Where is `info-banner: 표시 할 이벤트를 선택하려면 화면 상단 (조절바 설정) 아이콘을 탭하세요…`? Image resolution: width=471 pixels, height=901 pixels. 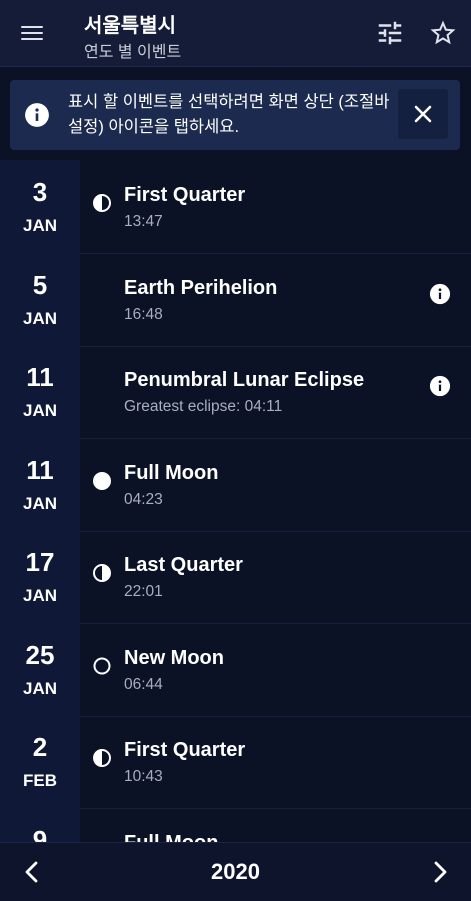
info-banner: 표시 할 이벤트를 선택하려면 화면 상단 (조절바 설정) 아이콘을 탭하세요… is located at coordinates (235, 115).